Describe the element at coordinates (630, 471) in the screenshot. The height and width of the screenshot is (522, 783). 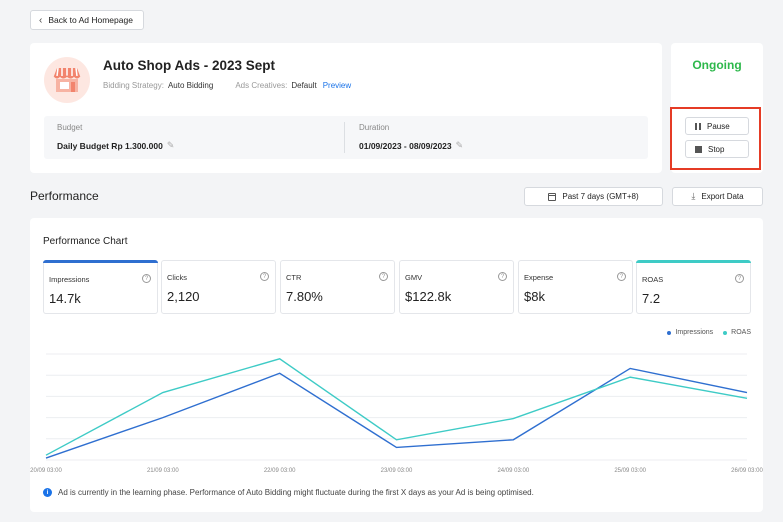
I see `x-tick-label: 25/09 03:00` at that location.